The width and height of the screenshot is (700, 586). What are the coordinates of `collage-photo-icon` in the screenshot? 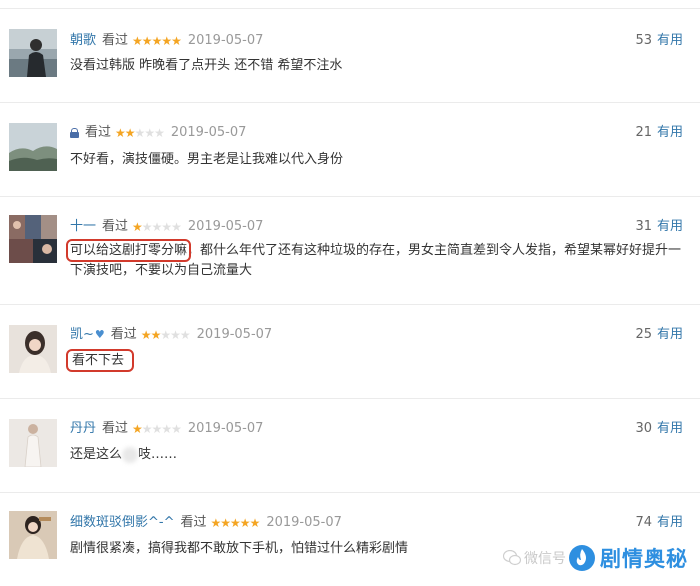 It's located at (33, 239).